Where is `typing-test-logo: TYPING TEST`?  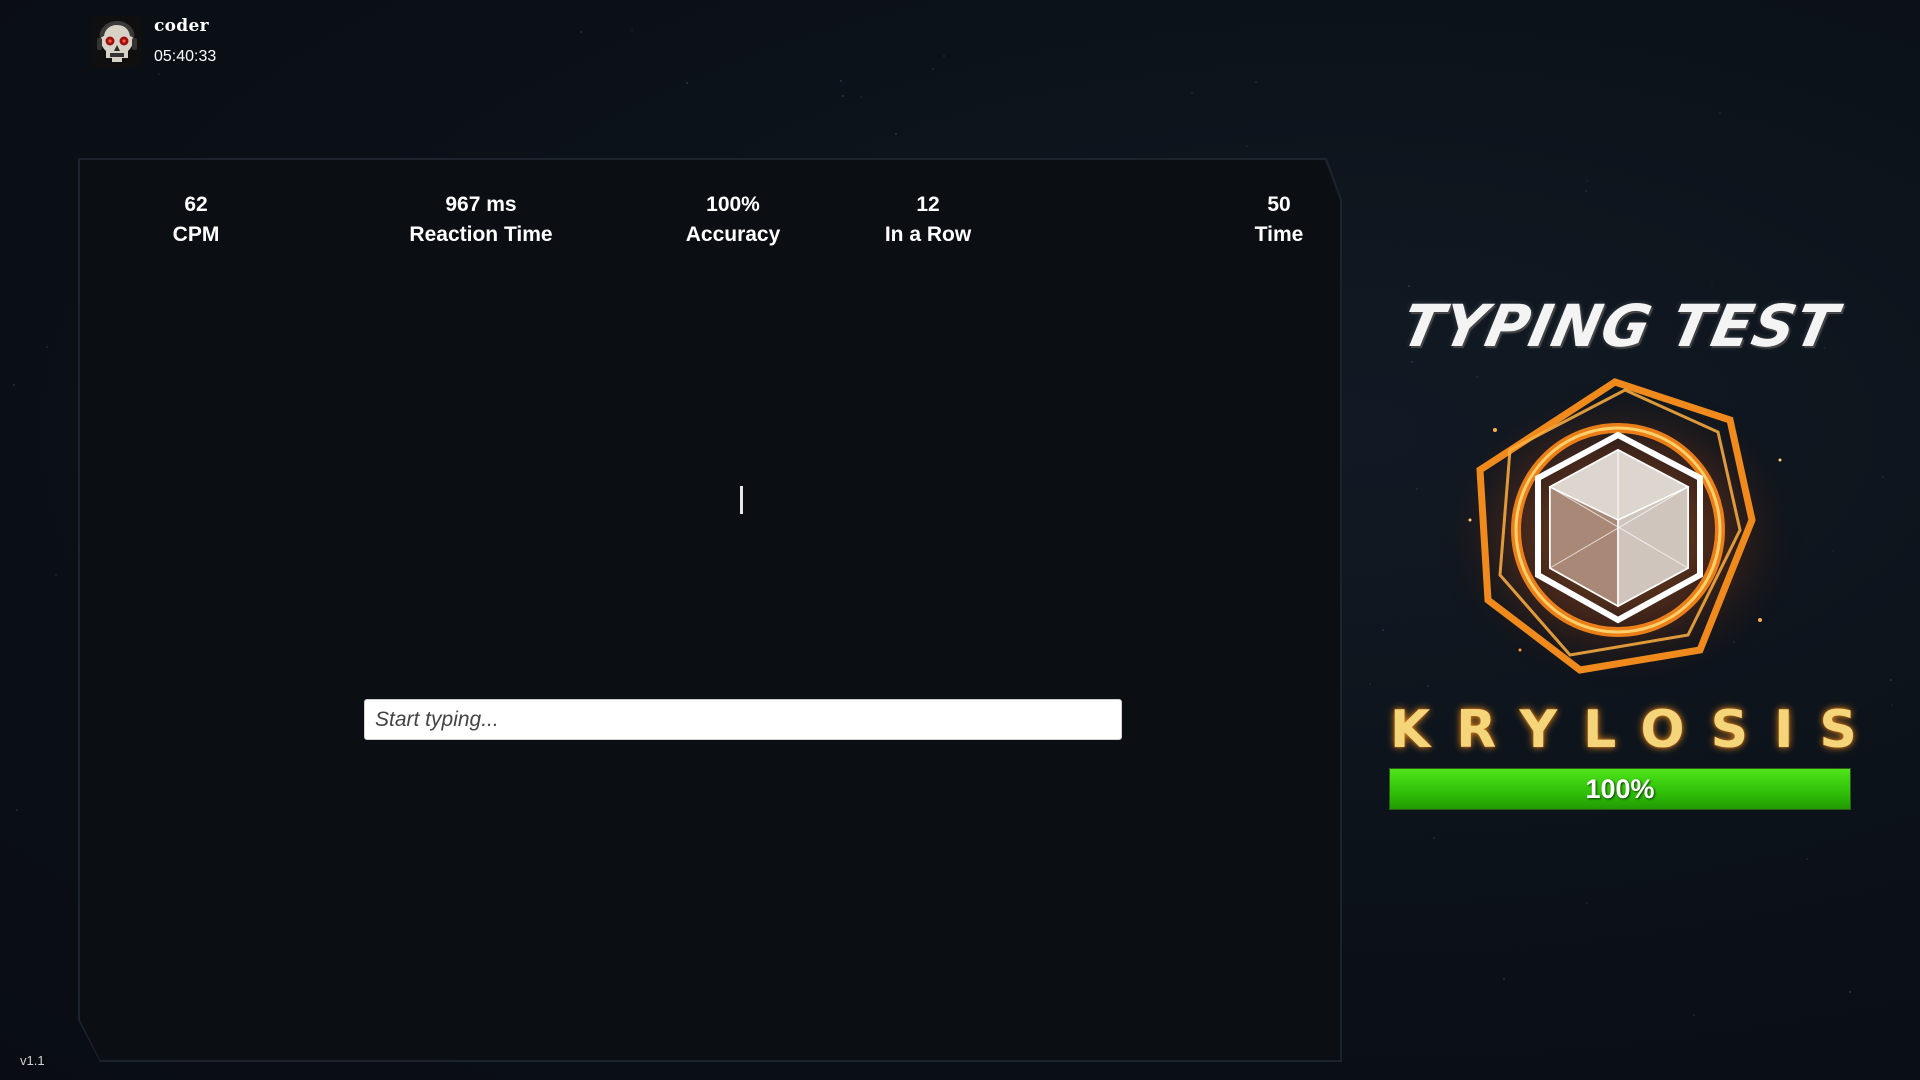
typing-test-logo: TYPING TEST is located at coordinates (1620, 332).